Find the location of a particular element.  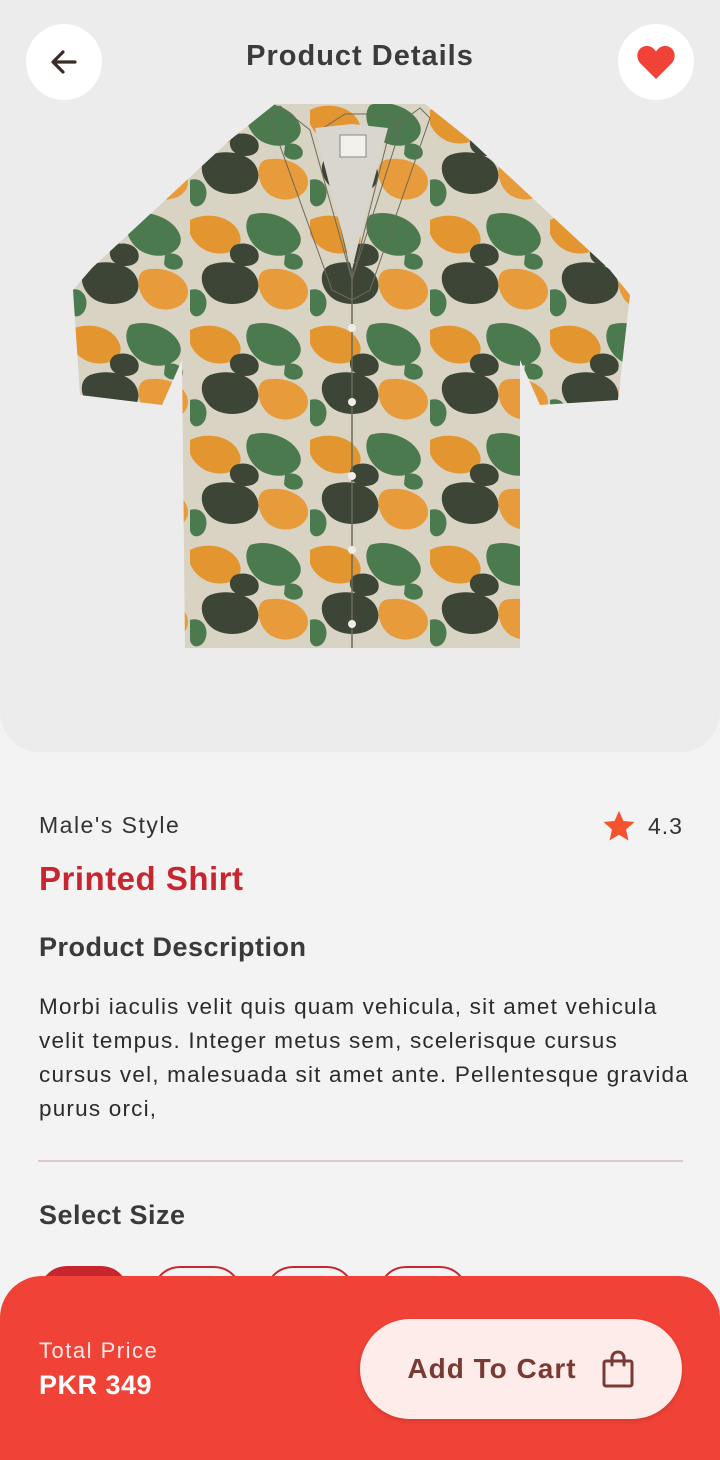

total-price-label: Total Price is located at coordinates (99, 1350).